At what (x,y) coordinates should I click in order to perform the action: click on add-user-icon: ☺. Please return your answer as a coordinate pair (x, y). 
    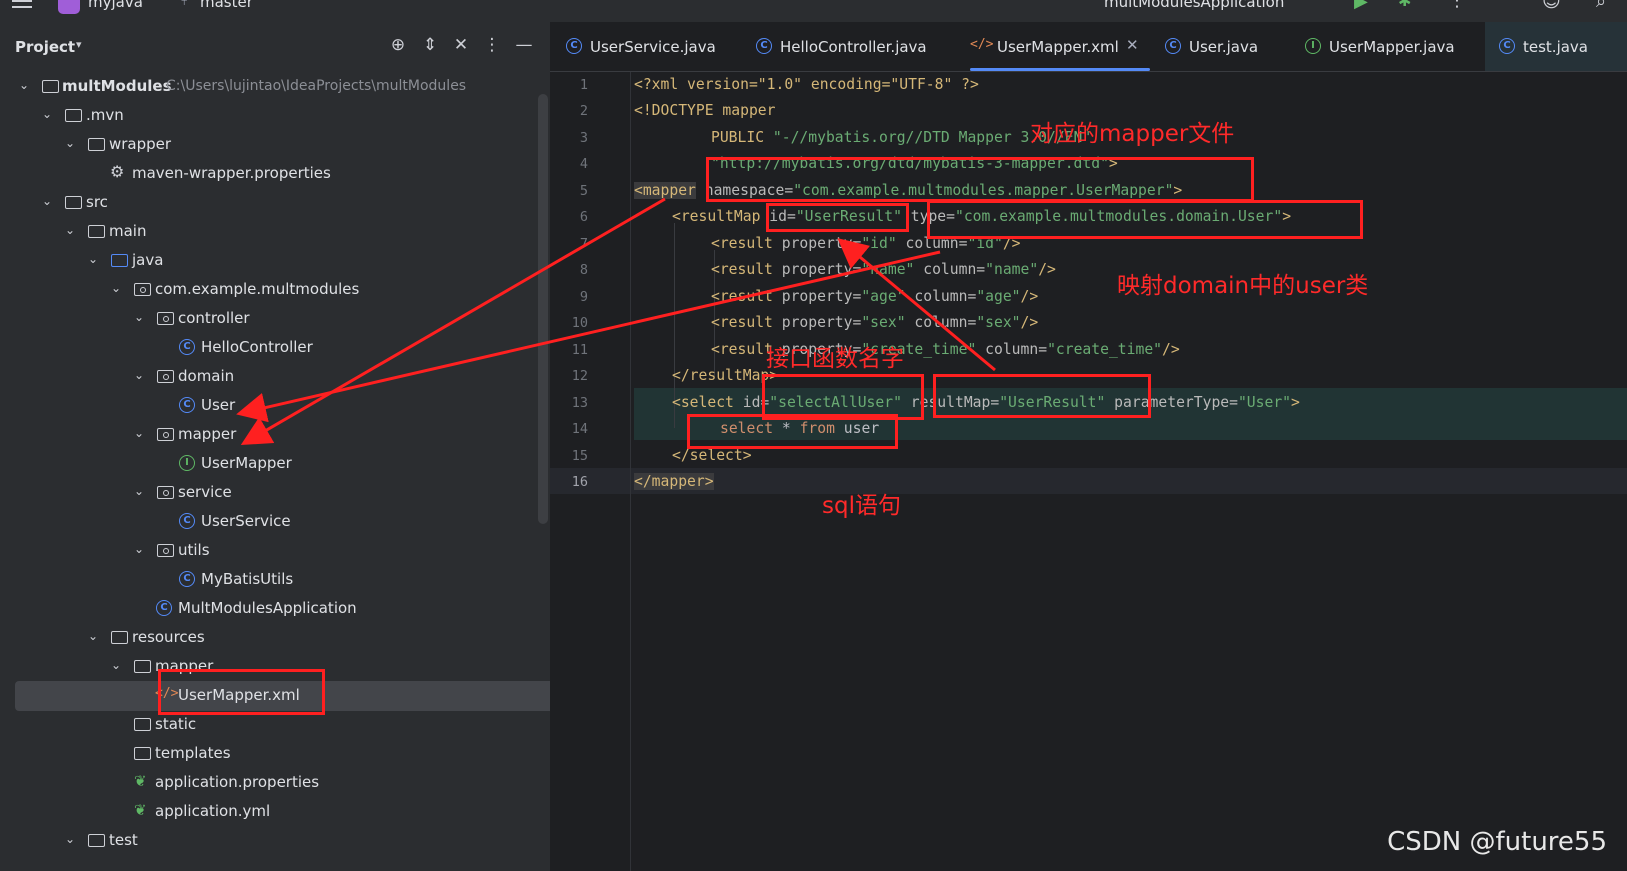
    Looking at the image, I should click on (1551, 6).